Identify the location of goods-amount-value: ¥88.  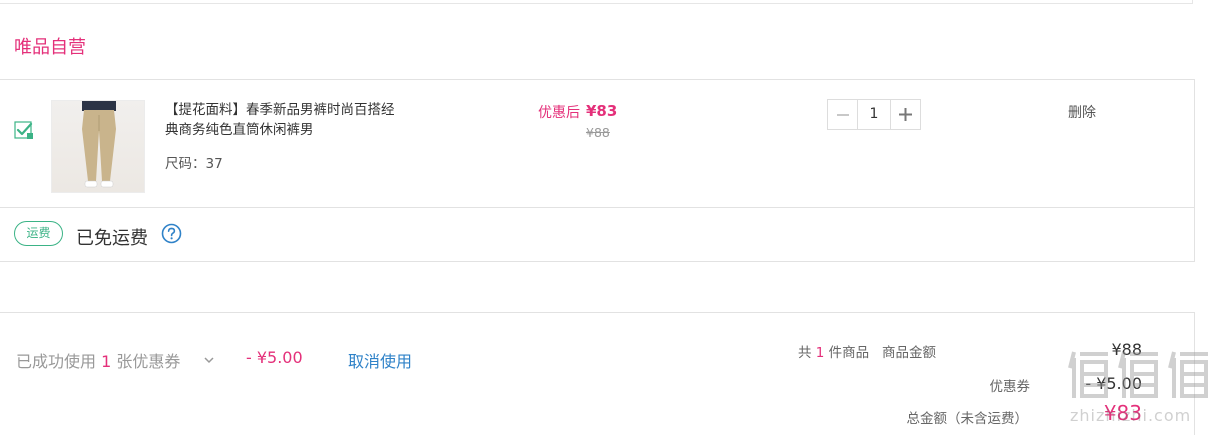
(1126, 349).